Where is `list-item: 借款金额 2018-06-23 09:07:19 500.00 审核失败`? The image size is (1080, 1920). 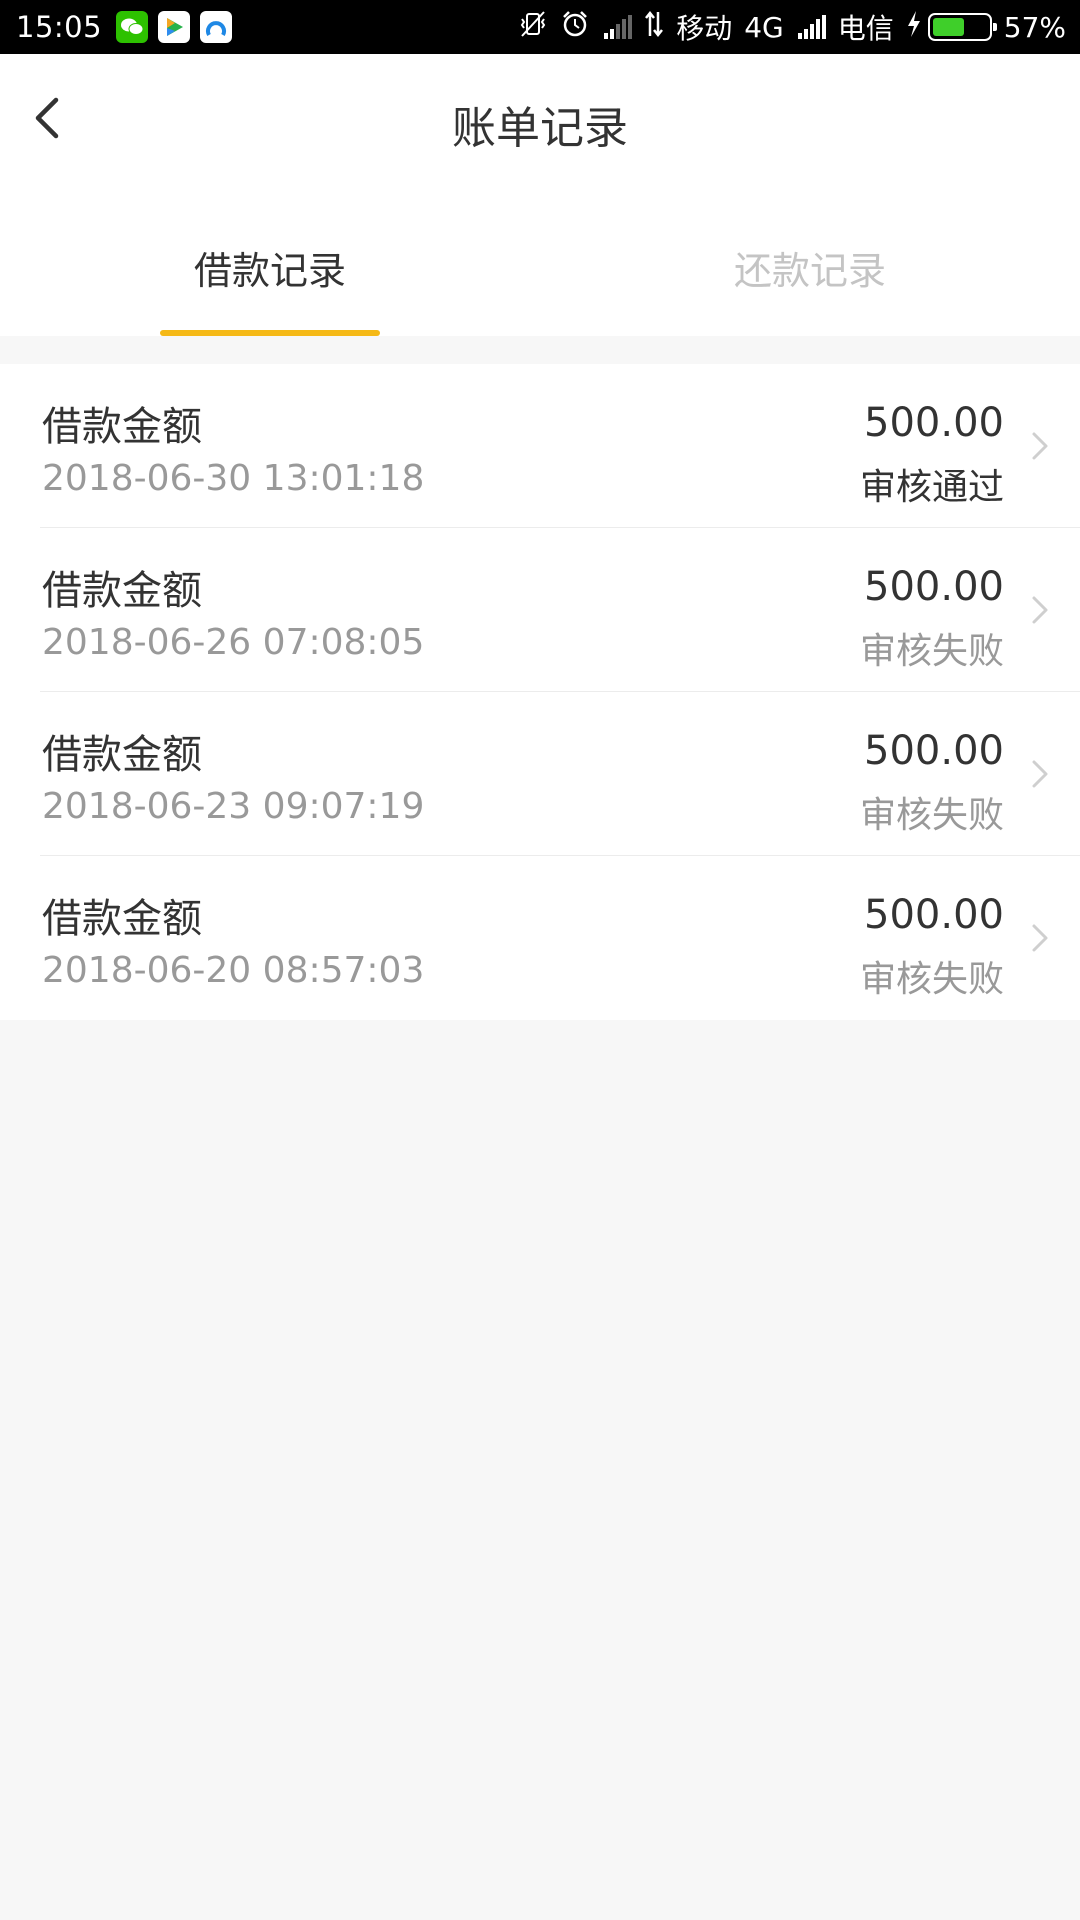
list-item: 借款金额 2018-06-23 09:07:19 500.00 审核失败 is located at coordinates (540, 774).